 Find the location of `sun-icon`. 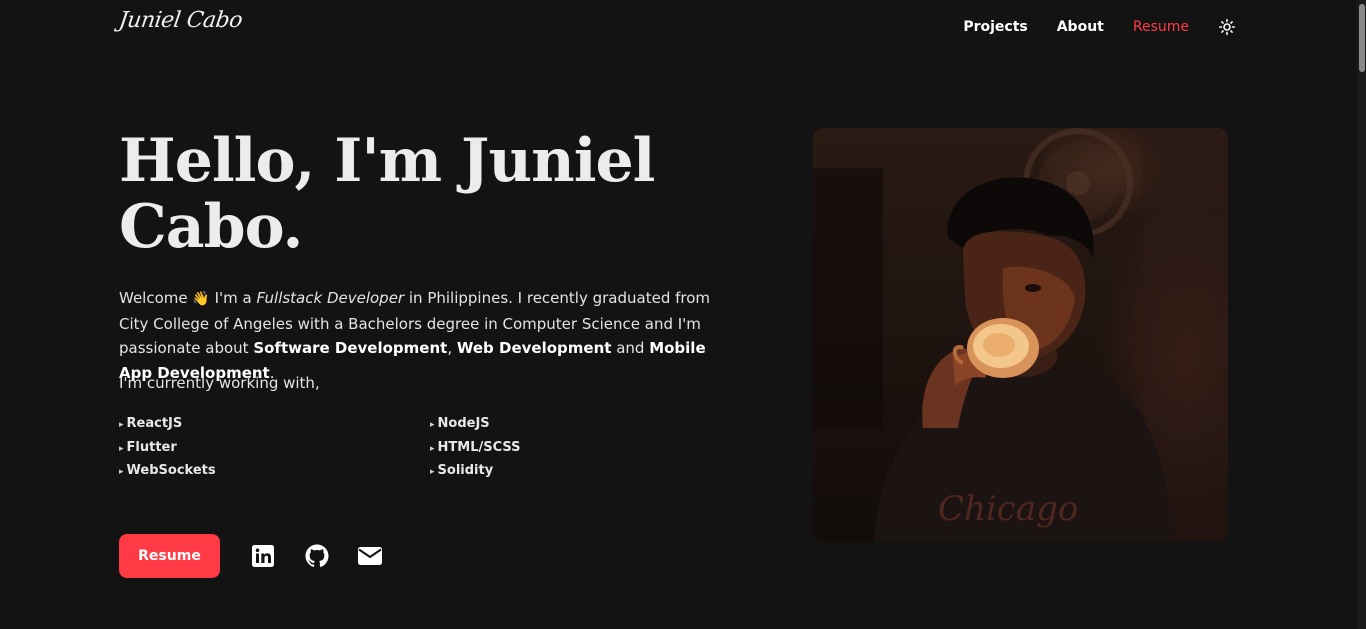

sun-icon is located at coordinates (1227, 27).